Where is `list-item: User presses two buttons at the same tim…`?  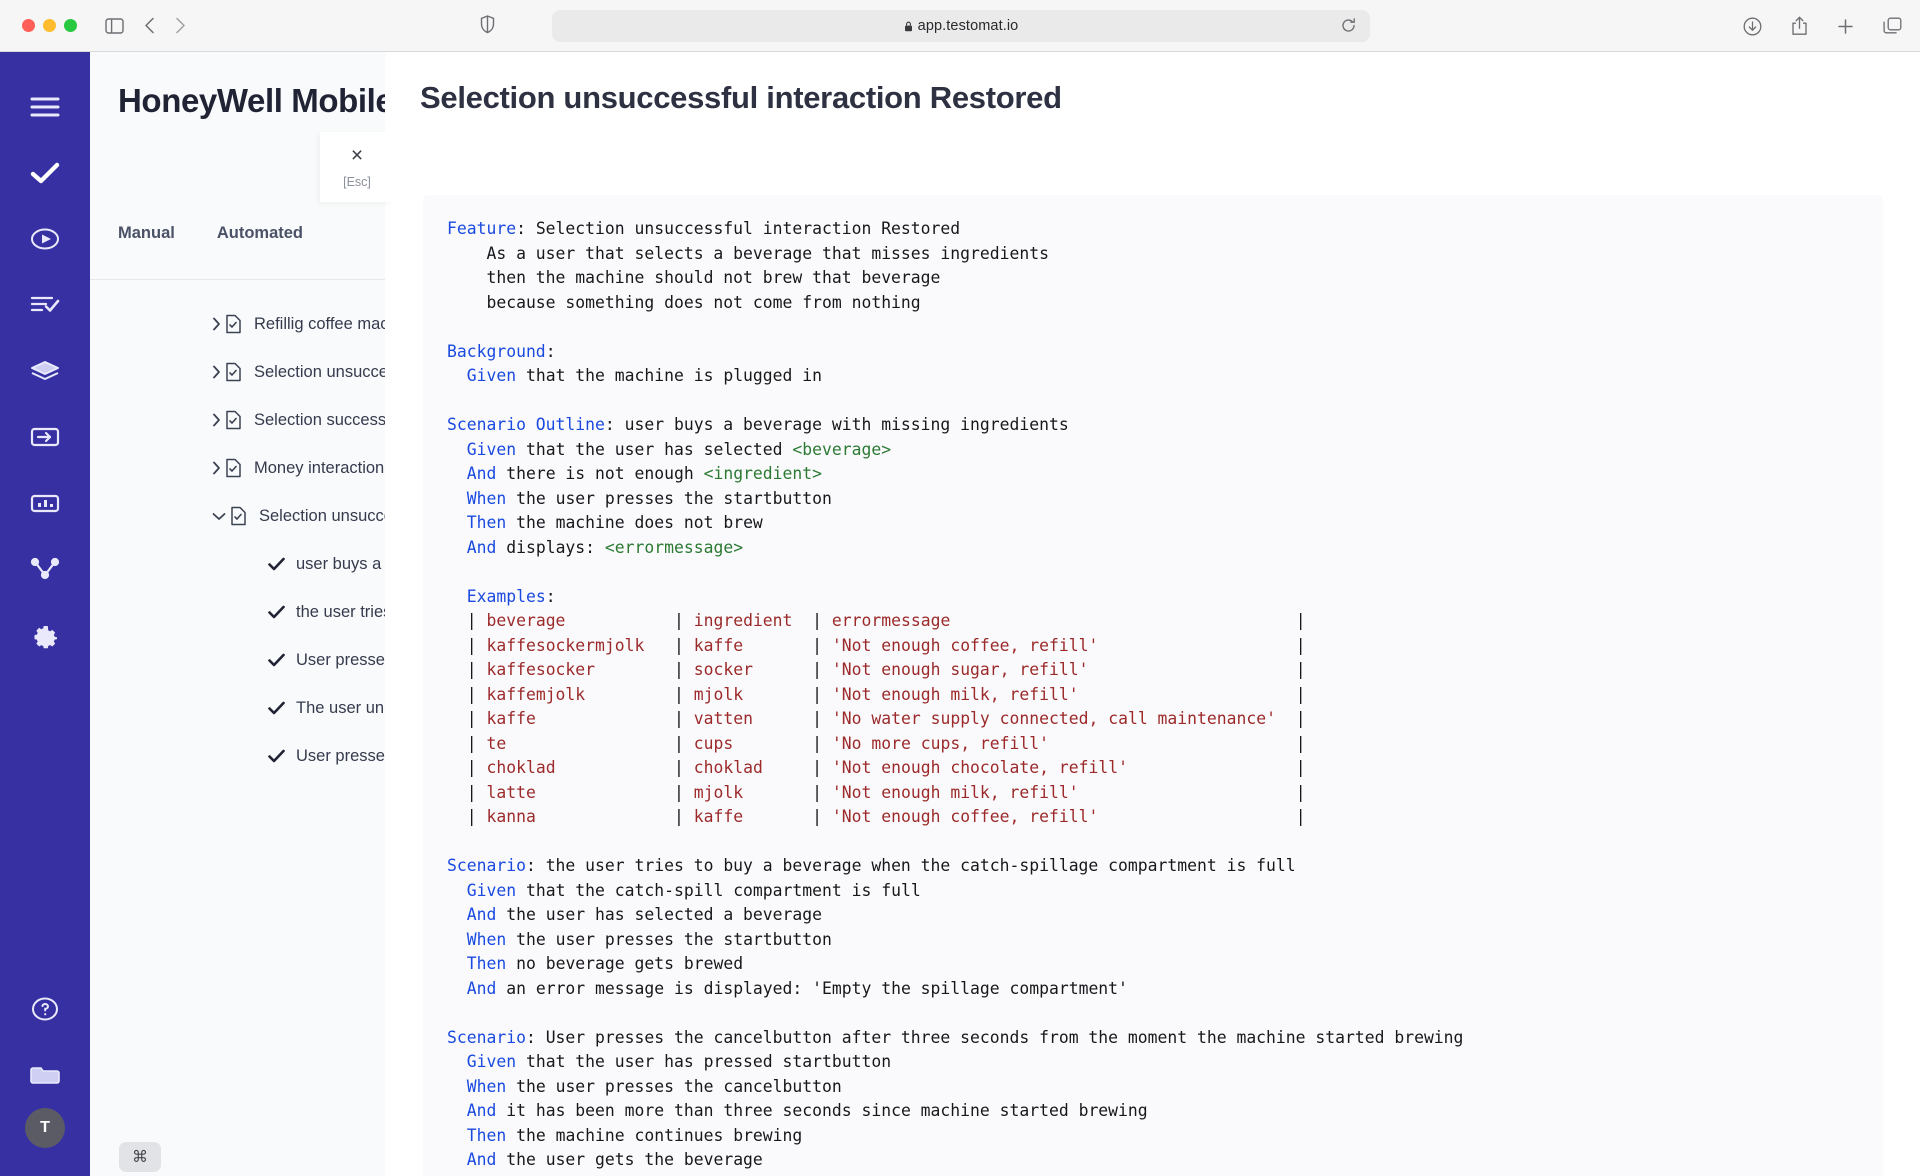
list-item: User presses two buttons at the same tim… is located at coordinates (240, 756).